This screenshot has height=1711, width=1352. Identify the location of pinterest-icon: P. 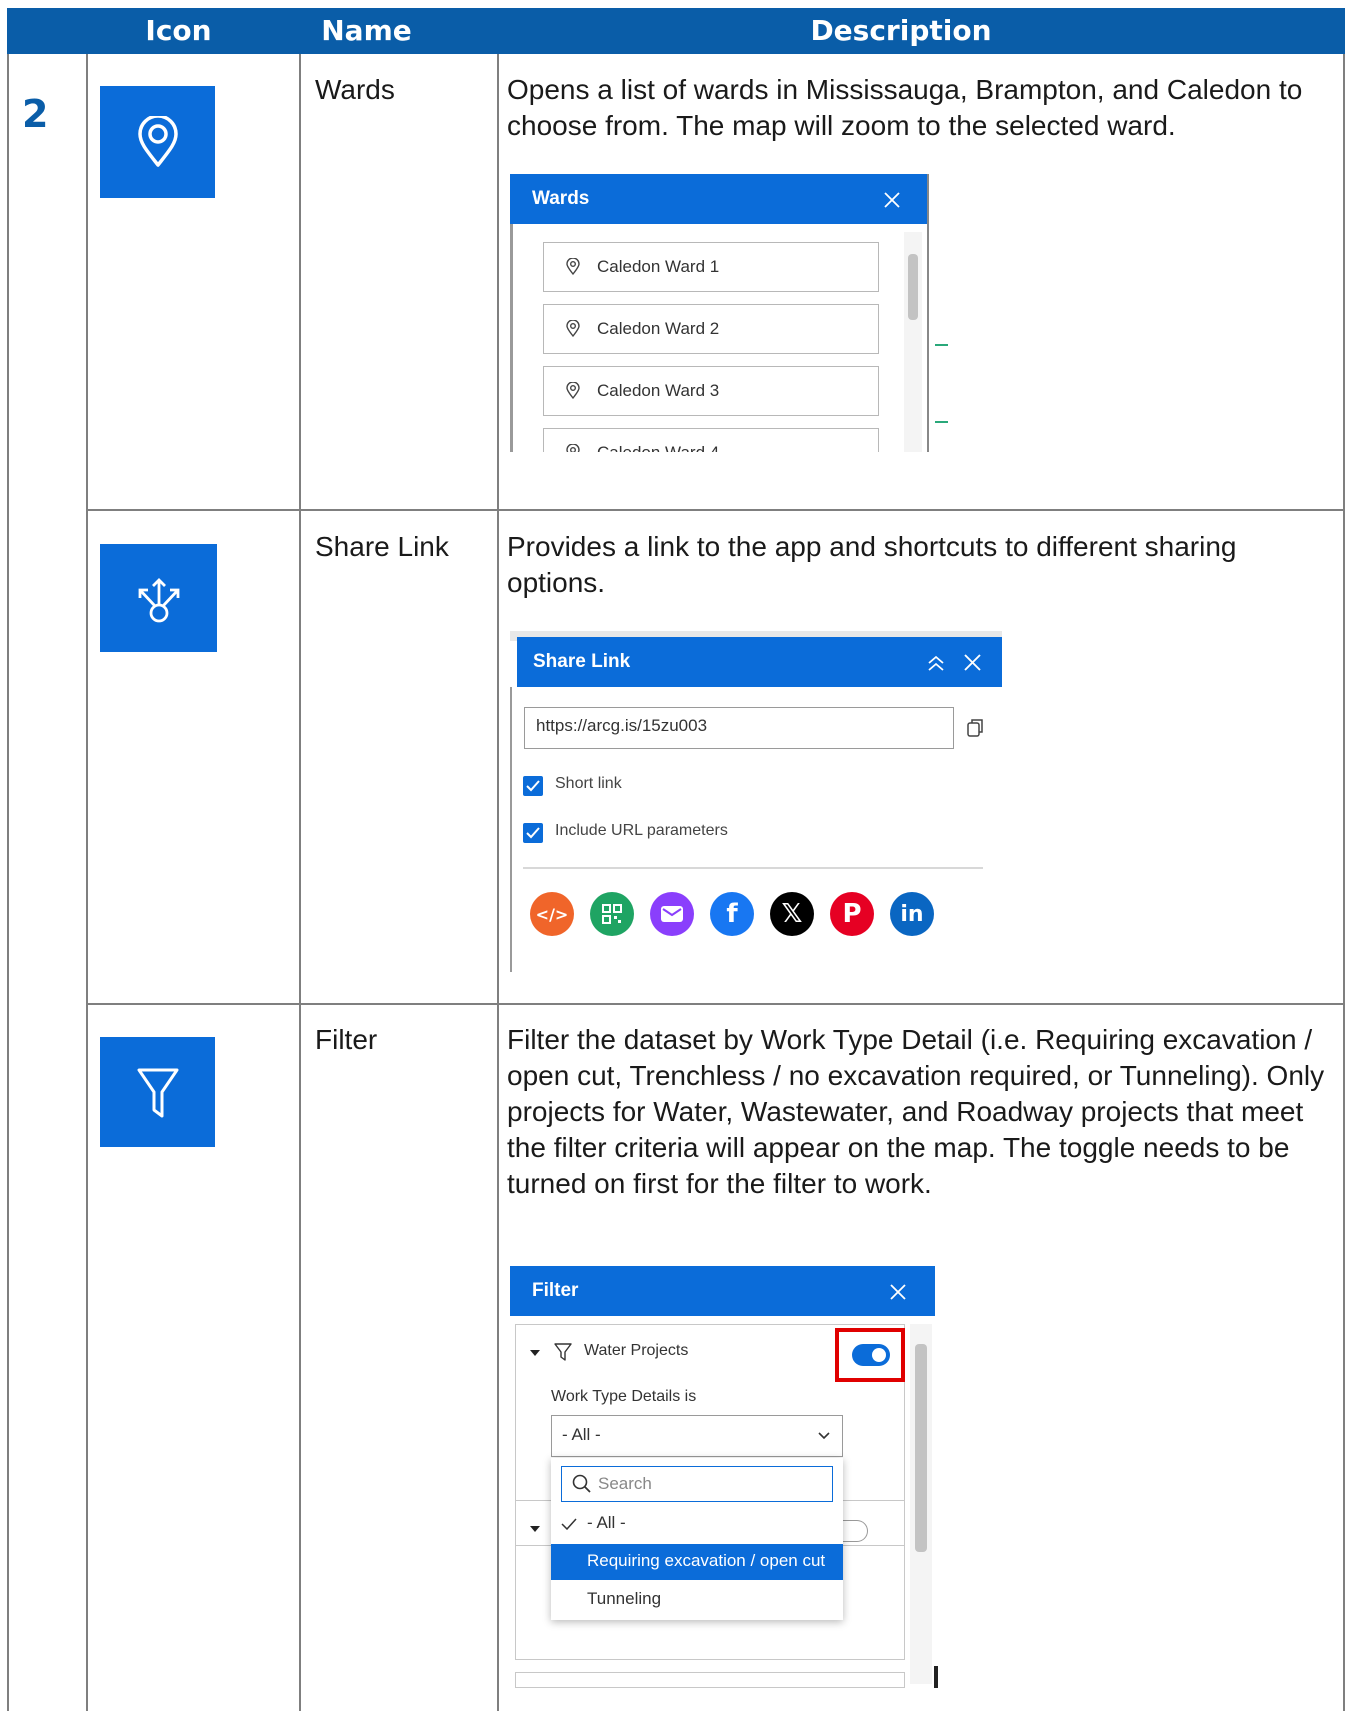
(852, 914).